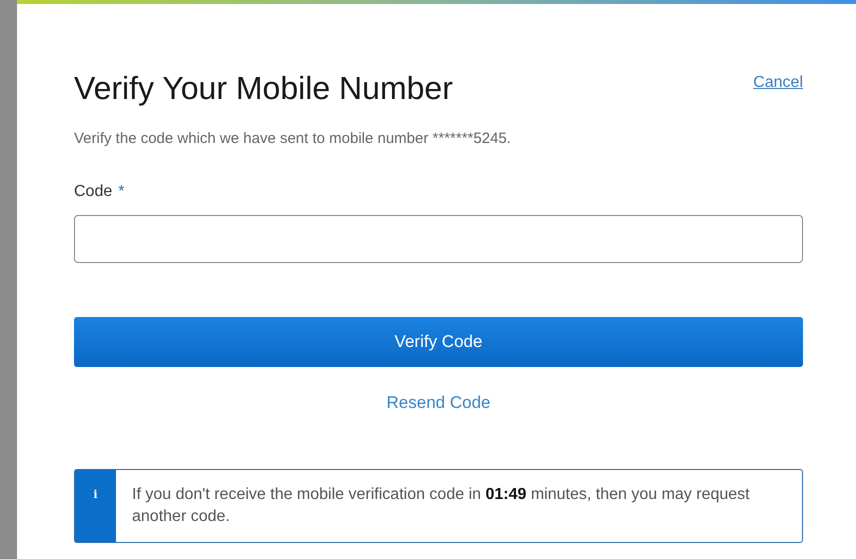 This screenshot has height=559, width=856. Describe the element at coordinates (95, 494) in the screenshot. I see `info-icon: i` at that location.